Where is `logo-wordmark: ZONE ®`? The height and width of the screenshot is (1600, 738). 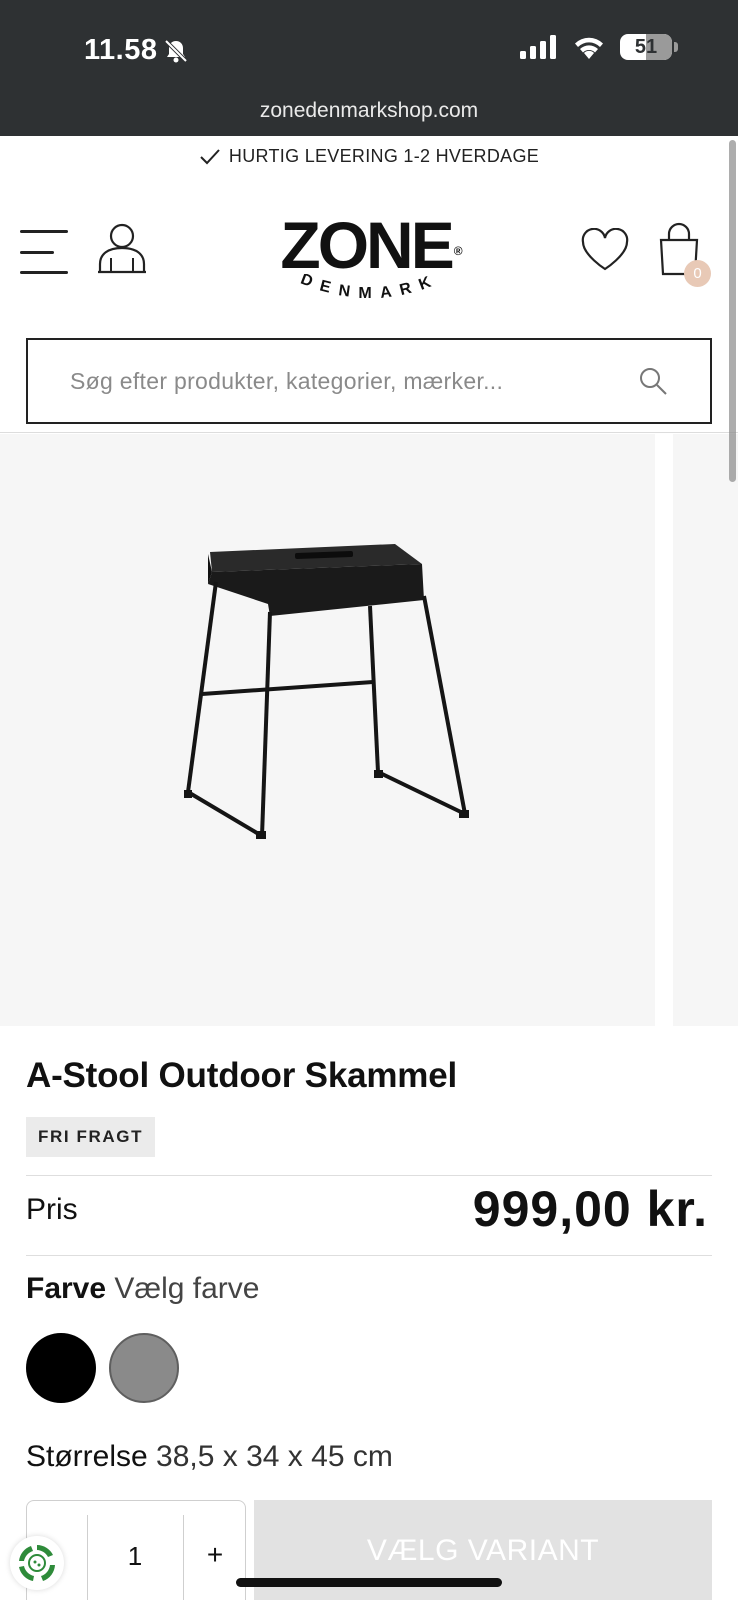
logo-wordmark: ZONE ® is located at coordinates (371, 245).